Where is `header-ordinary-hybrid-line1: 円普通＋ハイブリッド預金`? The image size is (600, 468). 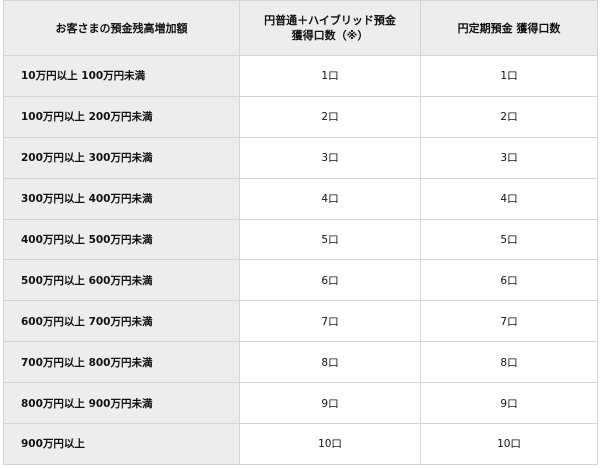 header-ordinary-hybrid-line1: 円普通＋ハイブリッド預金 is located at coordinates (330, 20).